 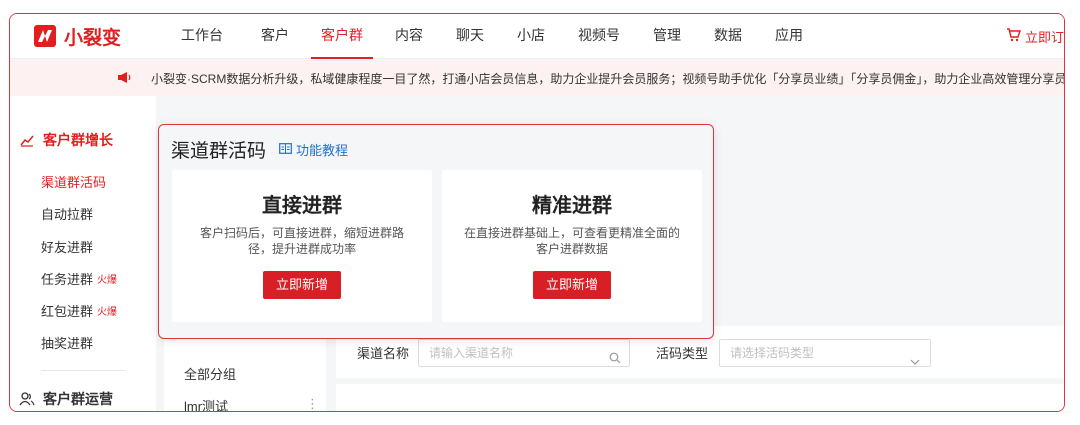 What do you see at coordinates (124, 80) in the screenshot?
I see `megaphone-icon` at bounding box center [124, 80].